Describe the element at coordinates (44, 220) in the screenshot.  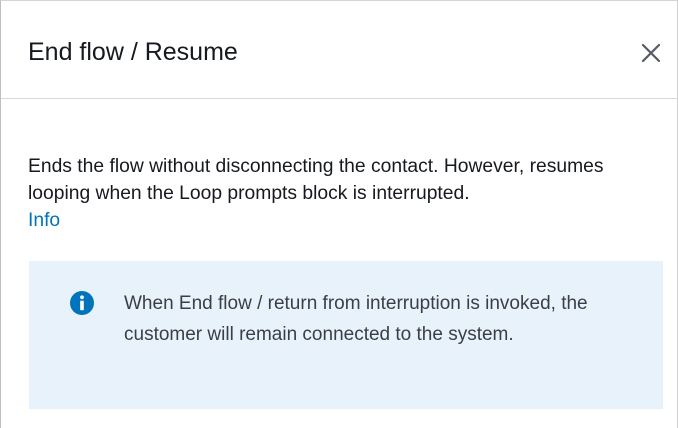
I see `info-link: Info` at that location.